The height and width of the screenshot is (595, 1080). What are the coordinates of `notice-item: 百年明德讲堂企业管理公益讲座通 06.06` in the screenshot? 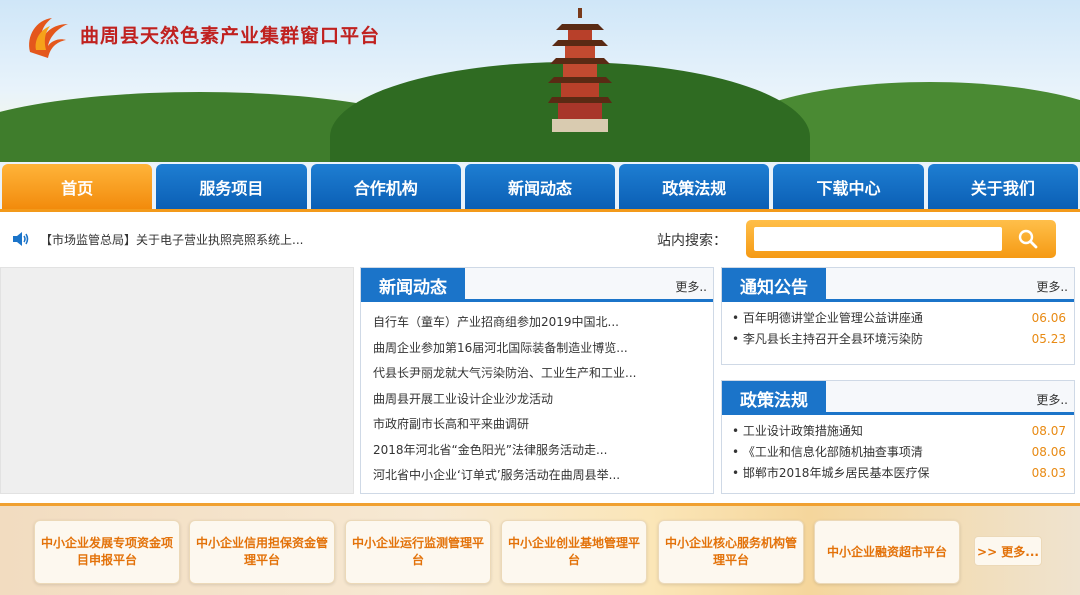 It's located at (899, 318).